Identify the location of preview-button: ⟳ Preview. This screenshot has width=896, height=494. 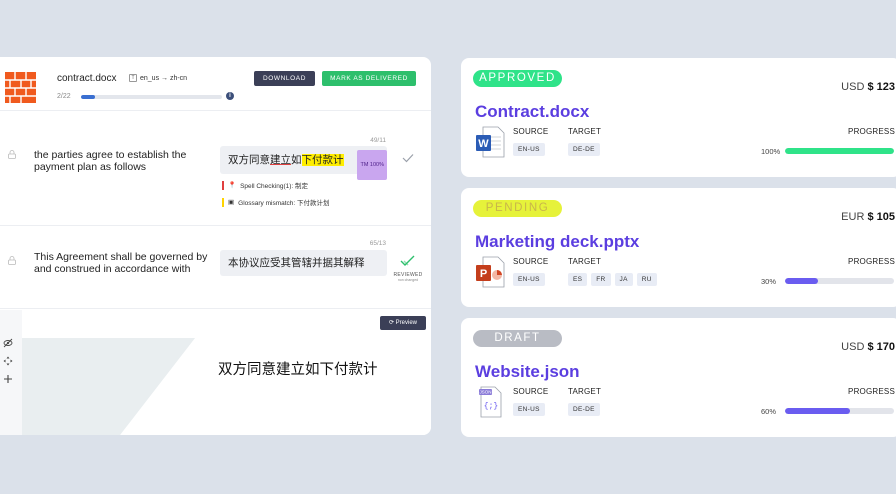
(403, 323).